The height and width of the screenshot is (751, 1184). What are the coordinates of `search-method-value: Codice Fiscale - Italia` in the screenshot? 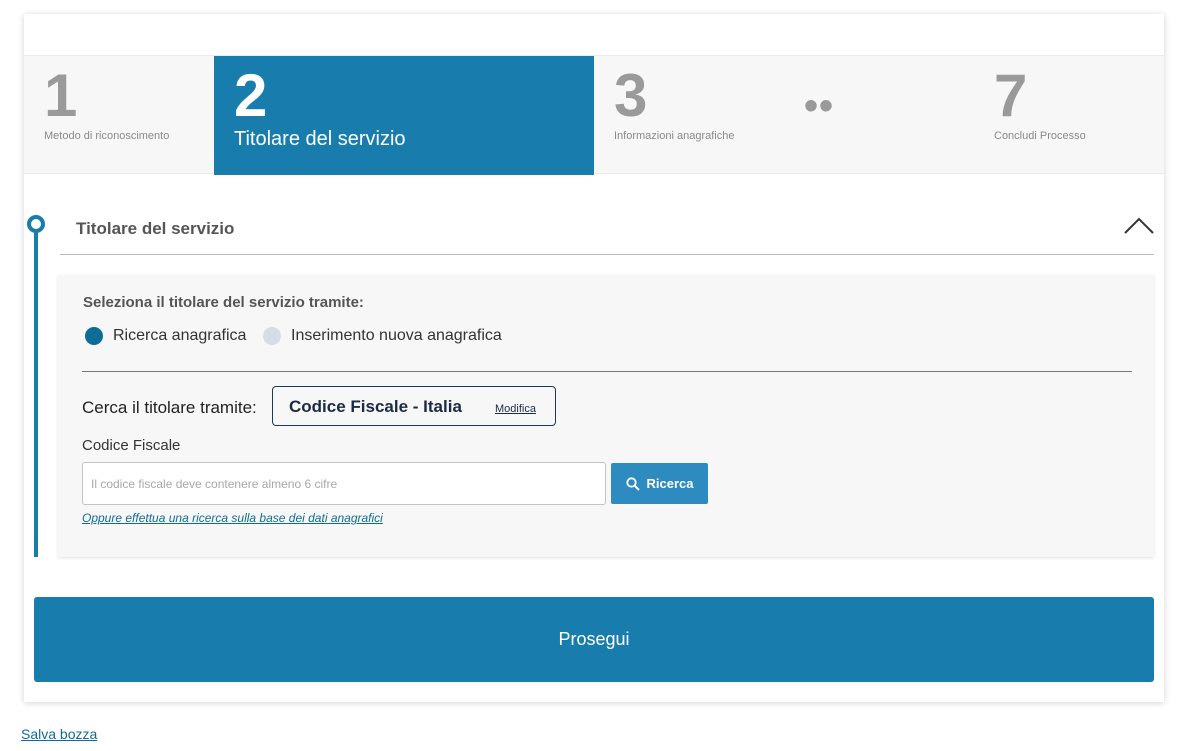 It's located at (375, 406).